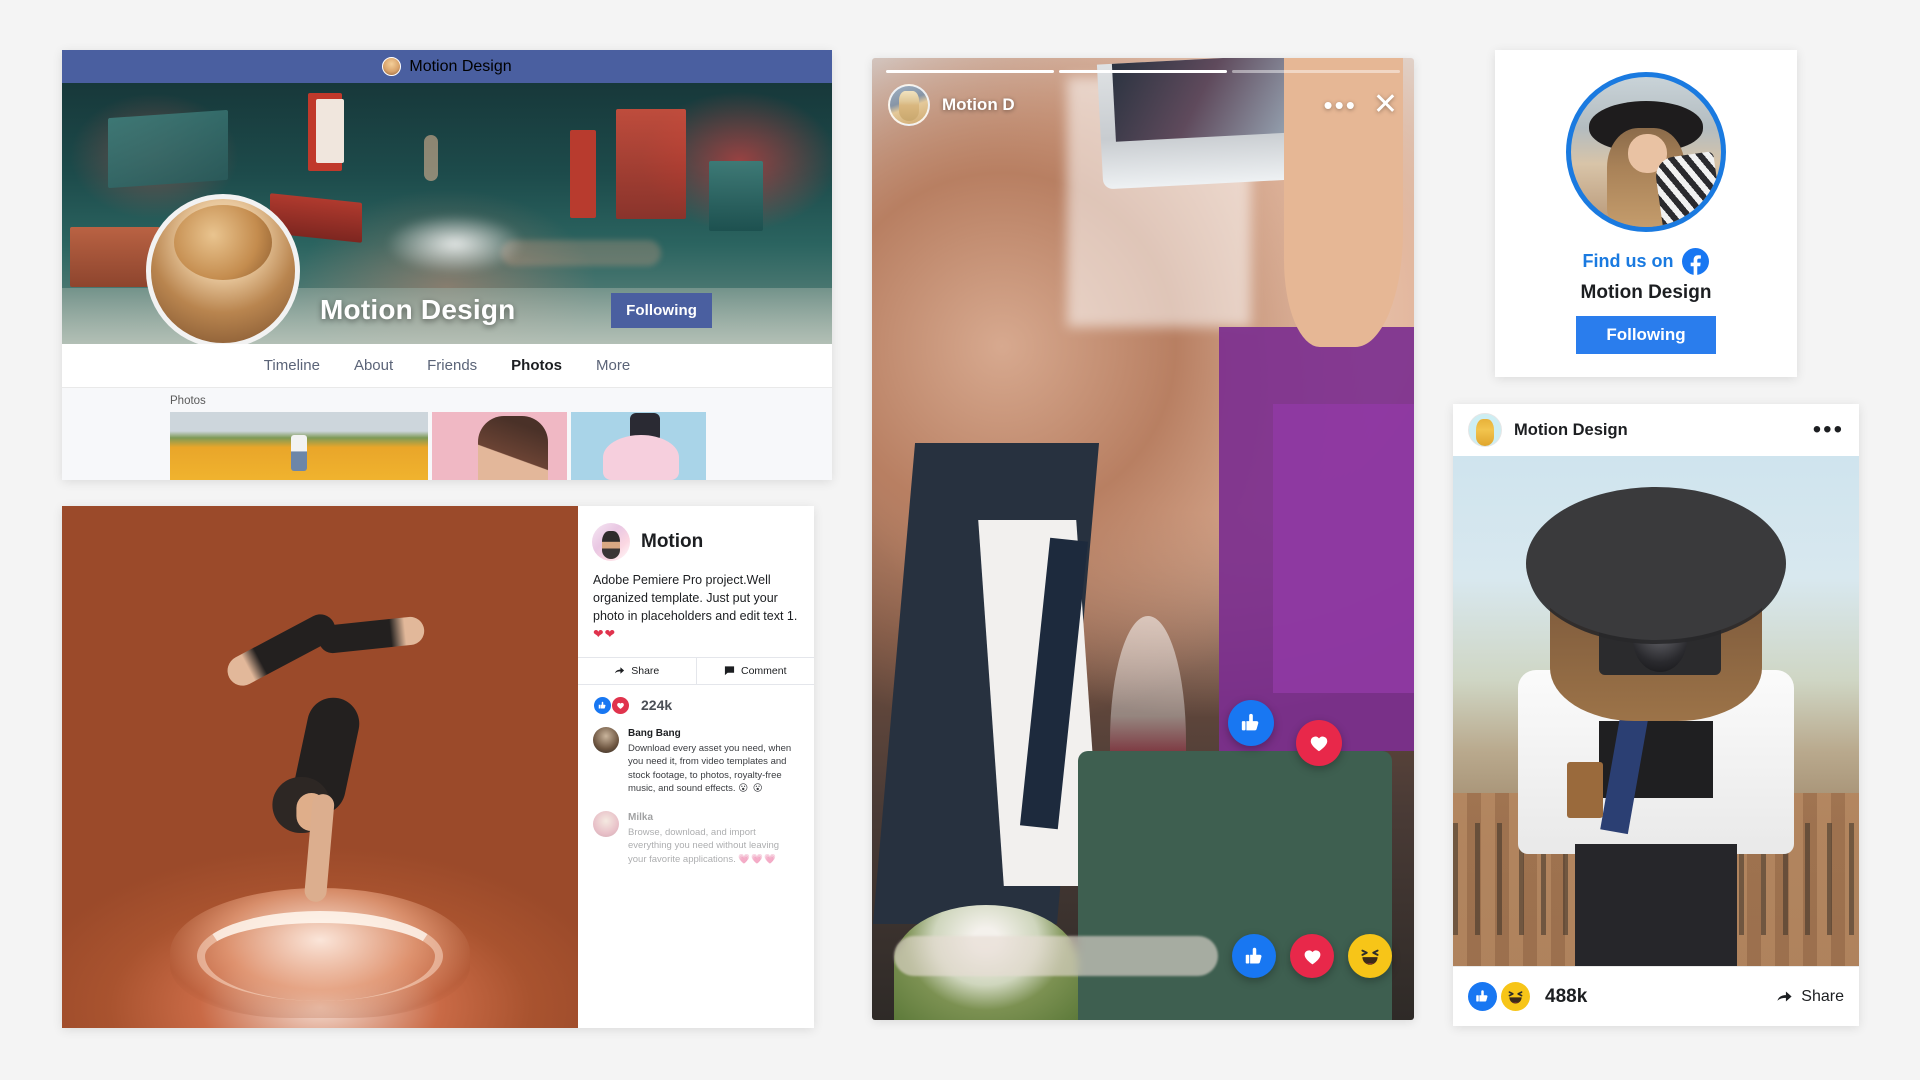 The image size is (1920, 1080). What do you see at coordinates (1628, 261) in the screenshot?
I see `find-us-label: Find us on` at bounding box center [1628, 261].